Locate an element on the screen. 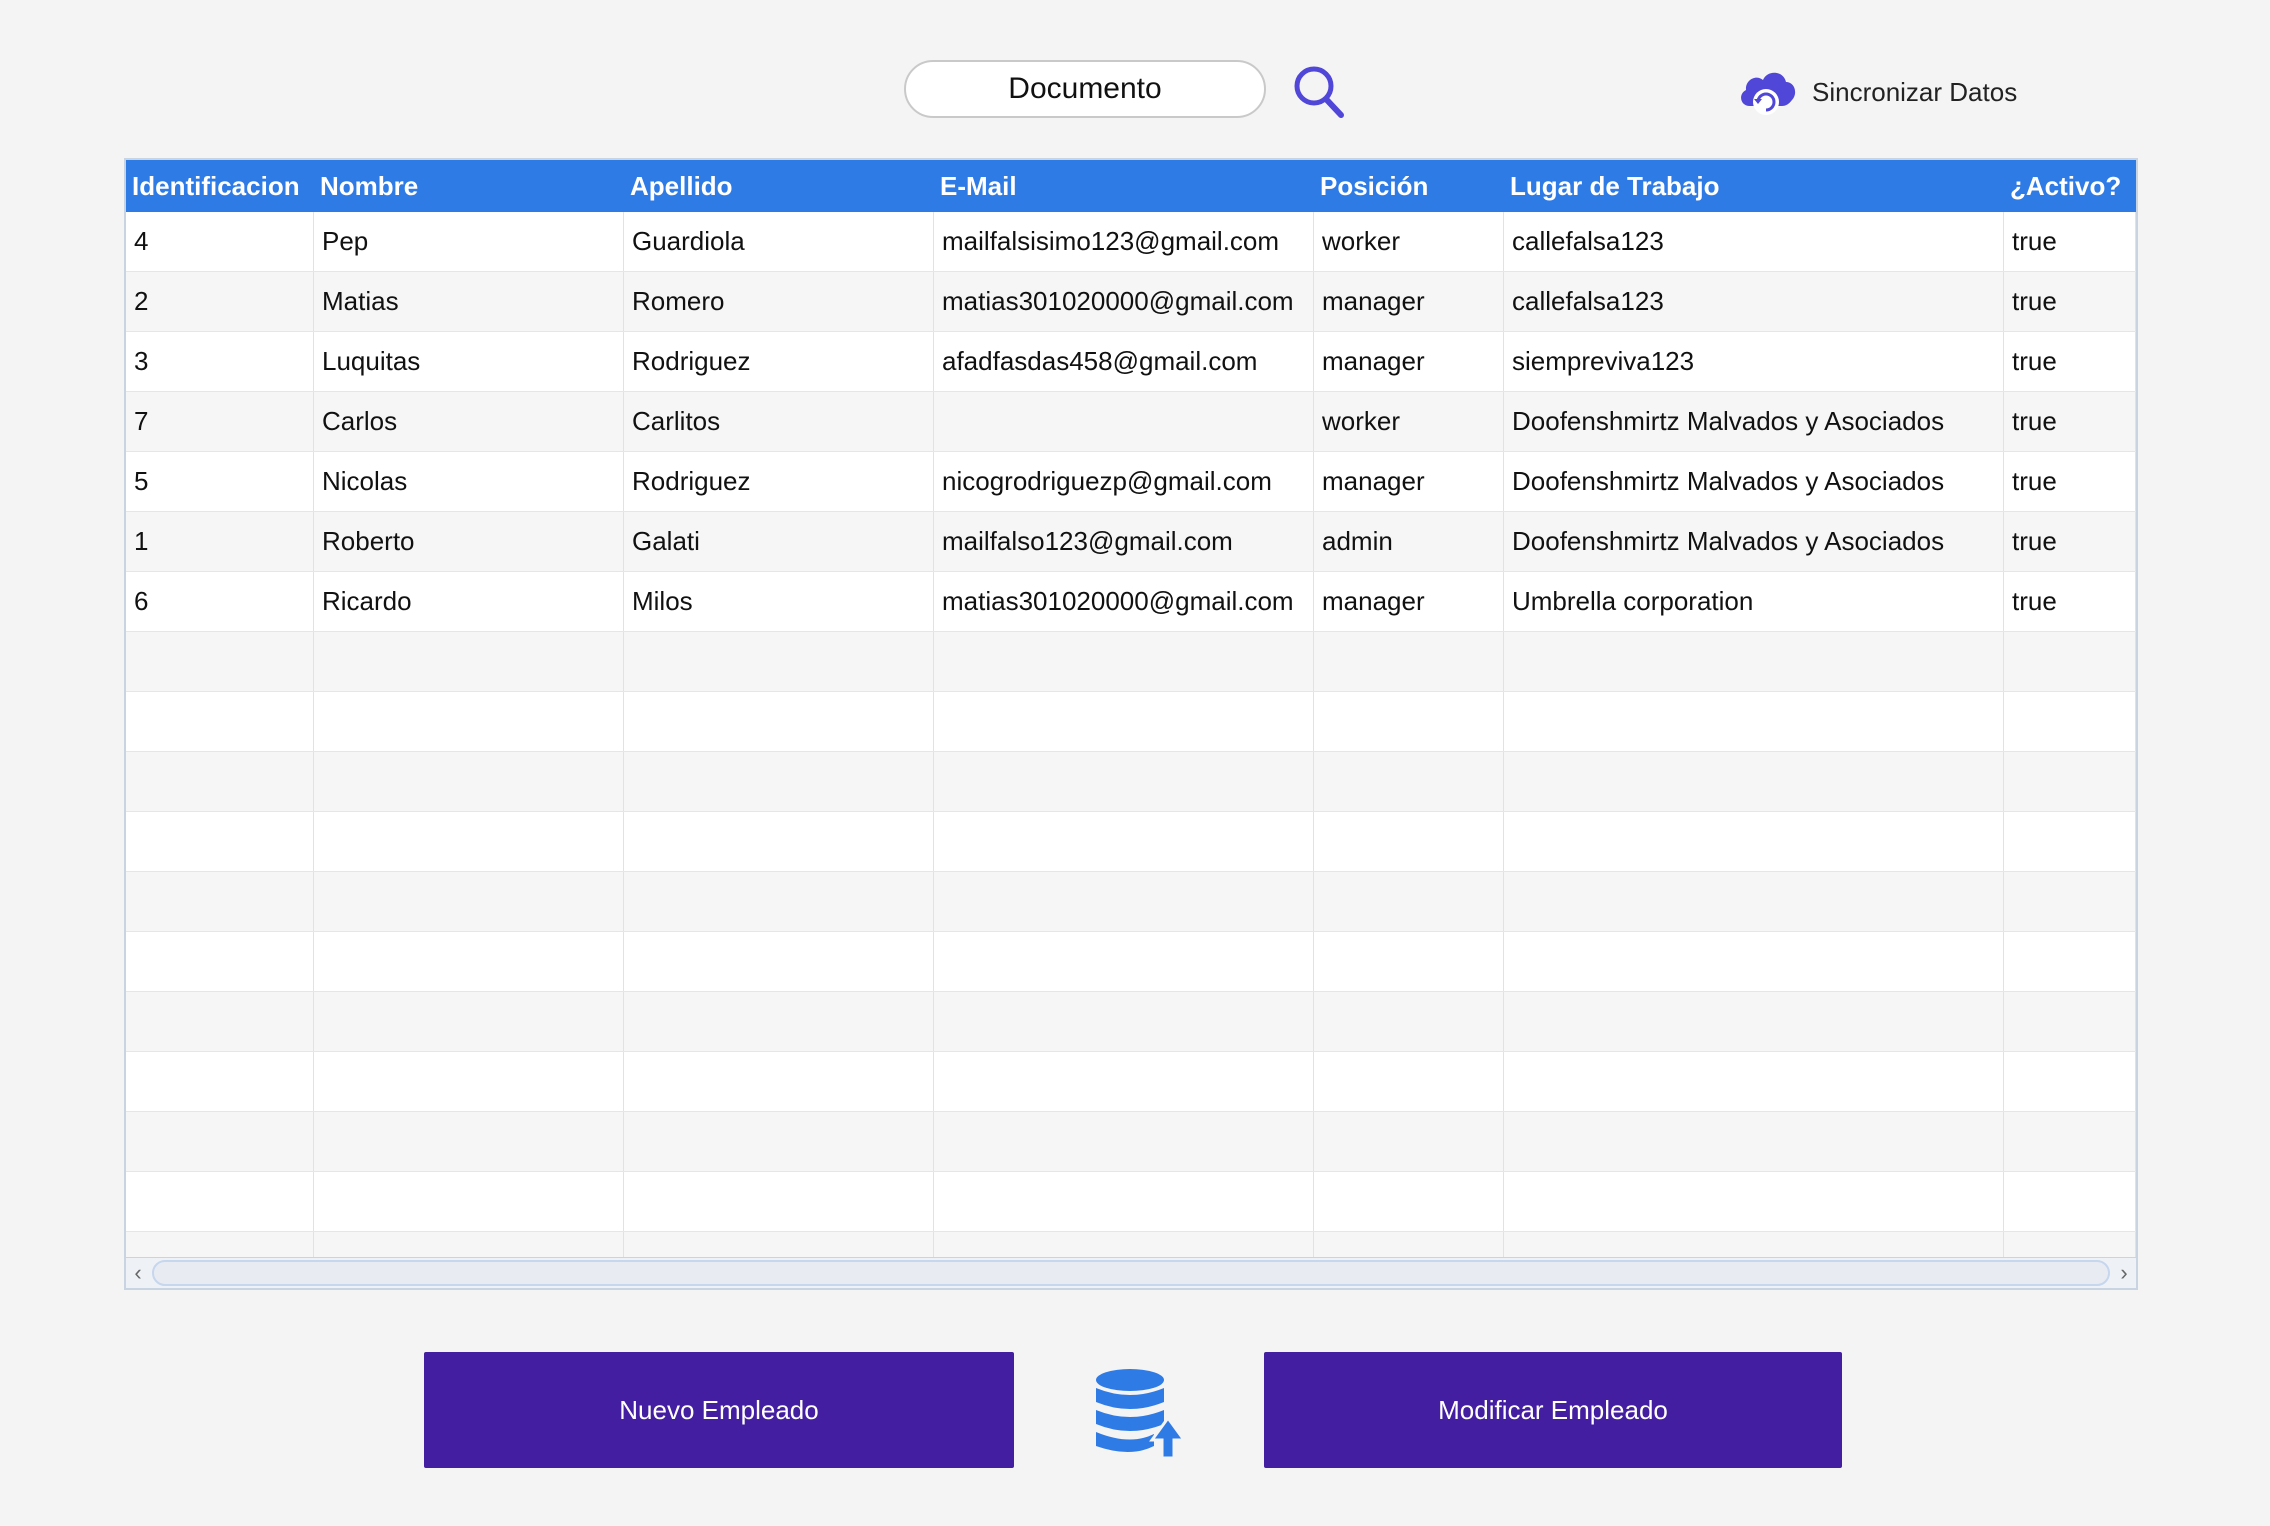 The height and width of the screenshot is (1526, 2270). table-cell: 6 is located at coordinates (220, 601).